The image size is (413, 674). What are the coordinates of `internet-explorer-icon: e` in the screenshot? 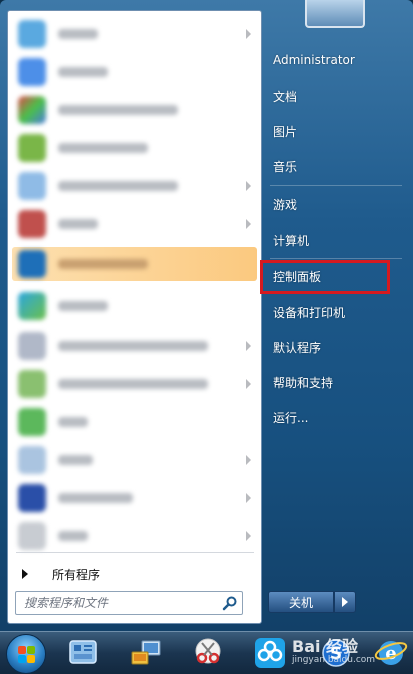 It's located at (391, 653).